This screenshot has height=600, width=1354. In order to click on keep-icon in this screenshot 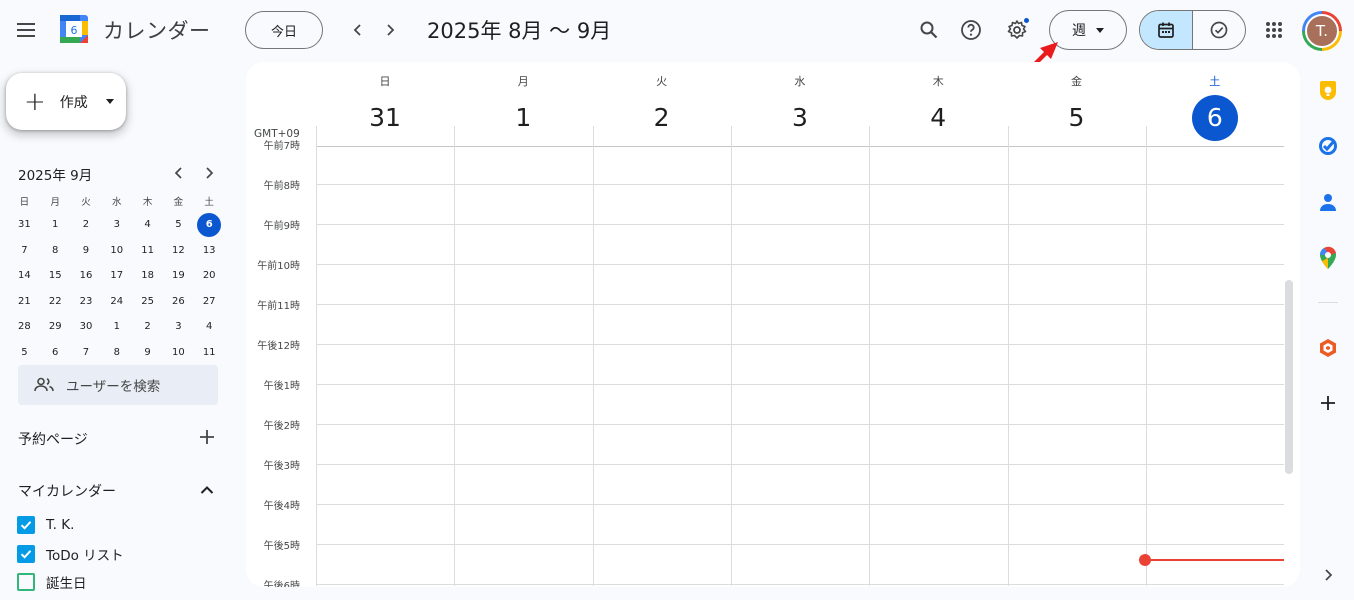, I will do `click(1328, 91)`.